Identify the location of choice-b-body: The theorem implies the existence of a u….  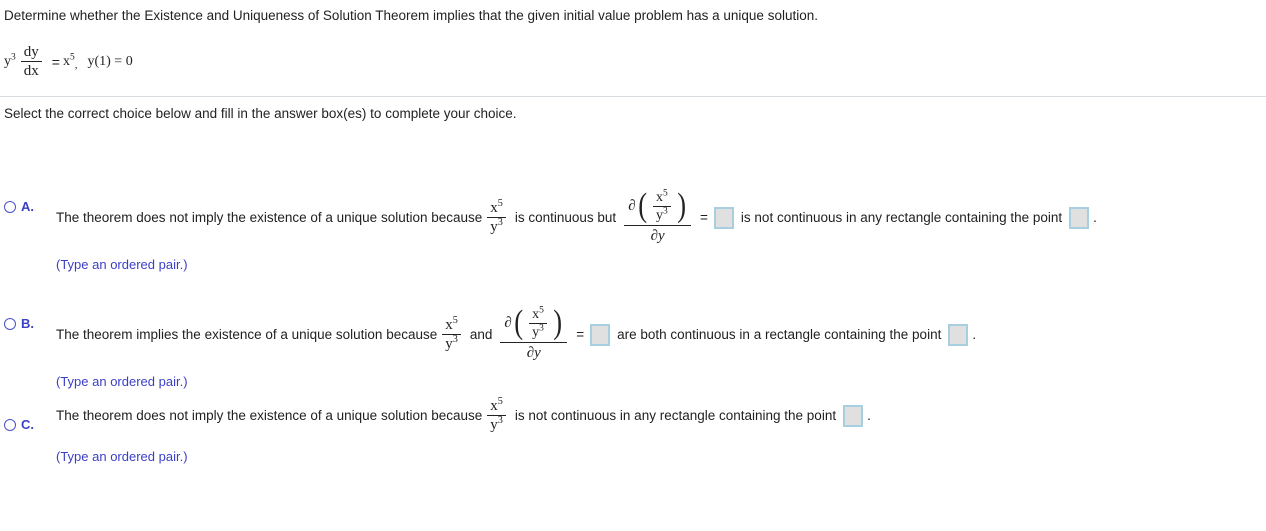
(516, 347).